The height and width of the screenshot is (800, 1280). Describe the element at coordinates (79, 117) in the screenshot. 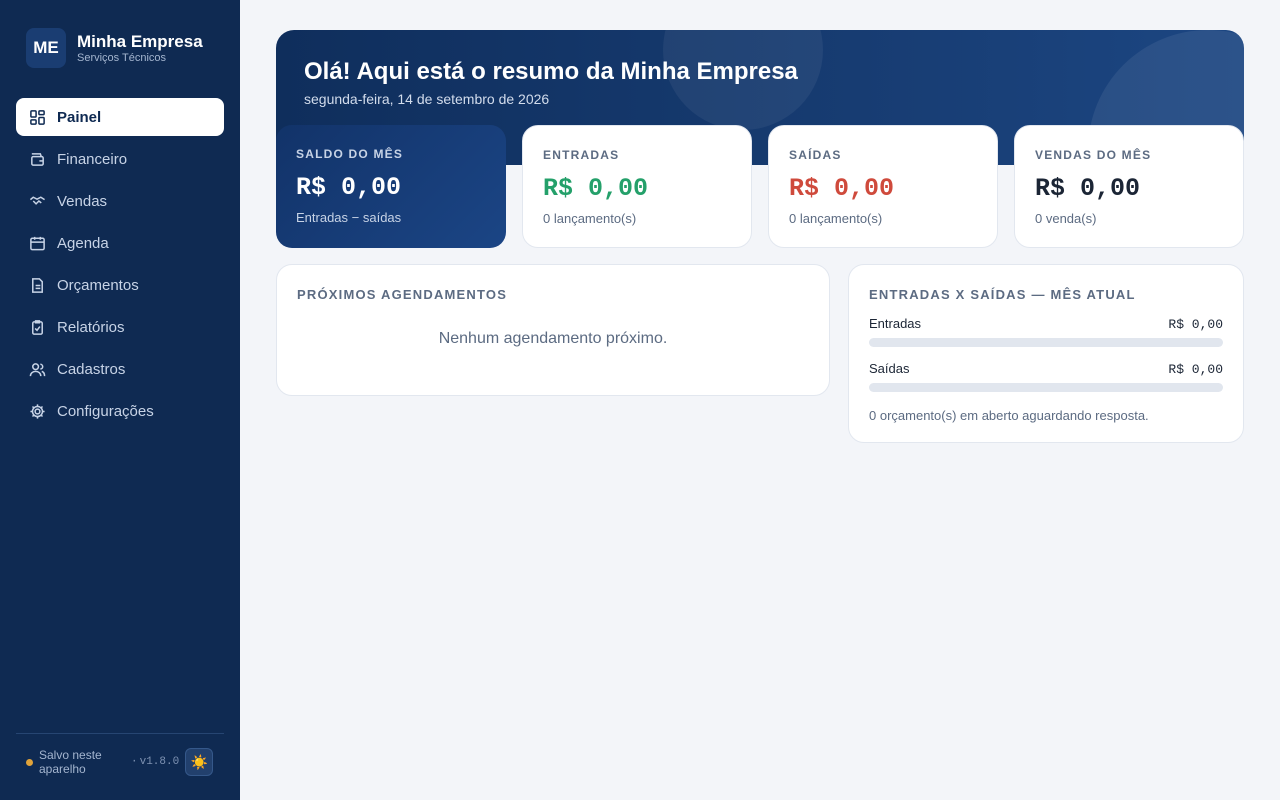

I see `sidebar-item-label: Painel` at that location.